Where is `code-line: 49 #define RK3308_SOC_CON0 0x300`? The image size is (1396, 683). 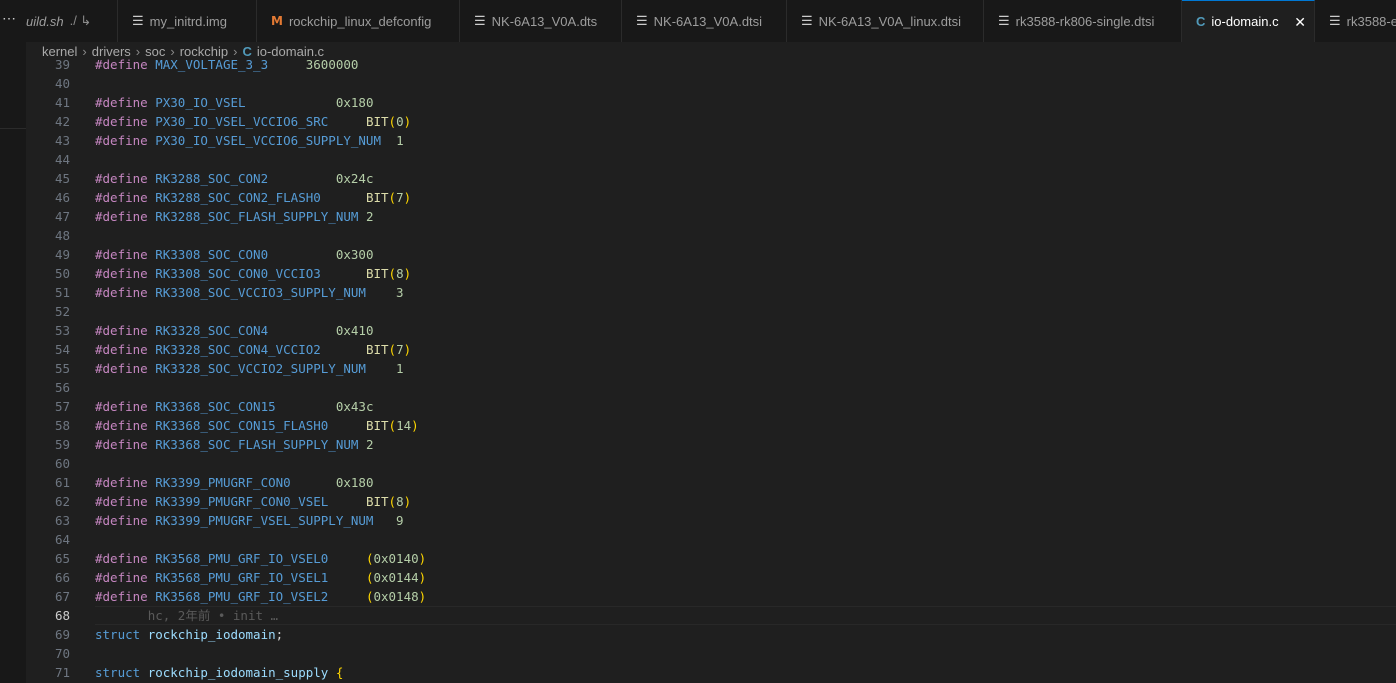
code-line: 49 #define RK3308_SOC_CON0 0x300 is located at coordinates (711, 254).